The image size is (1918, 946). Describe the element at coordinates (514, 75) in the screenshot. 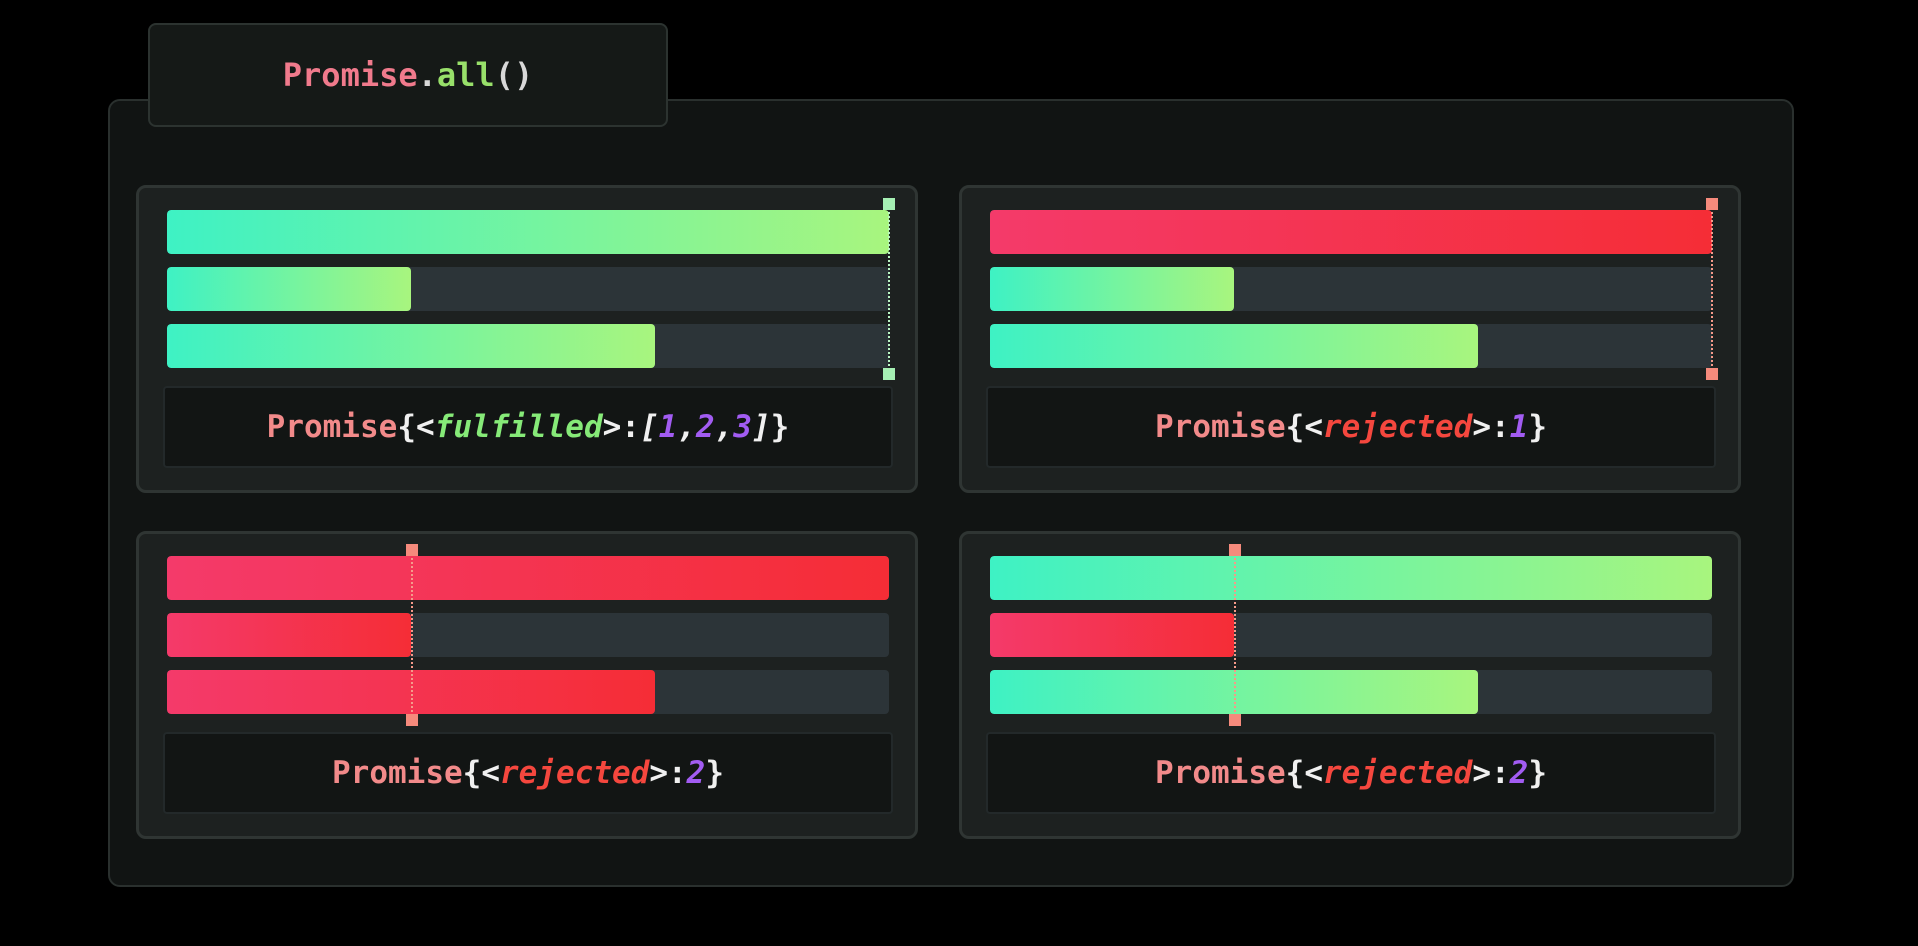

I see `title-parens: ()` at that location.